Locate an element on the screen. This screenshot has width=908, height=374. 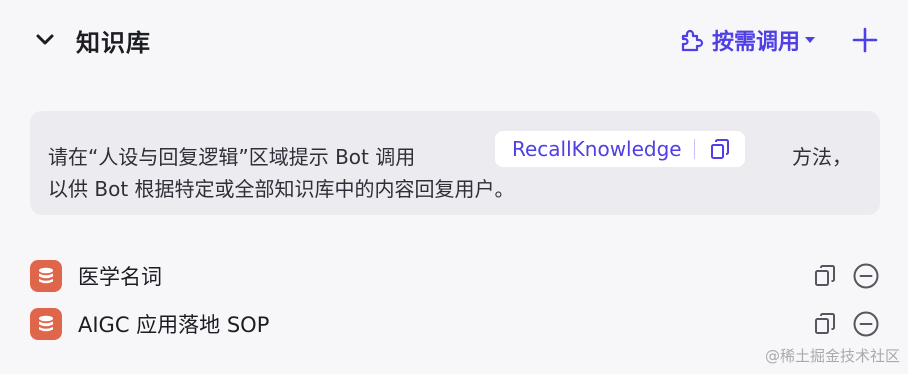
method-chip: RecallKnowledge is located at coordinates (620, 149).